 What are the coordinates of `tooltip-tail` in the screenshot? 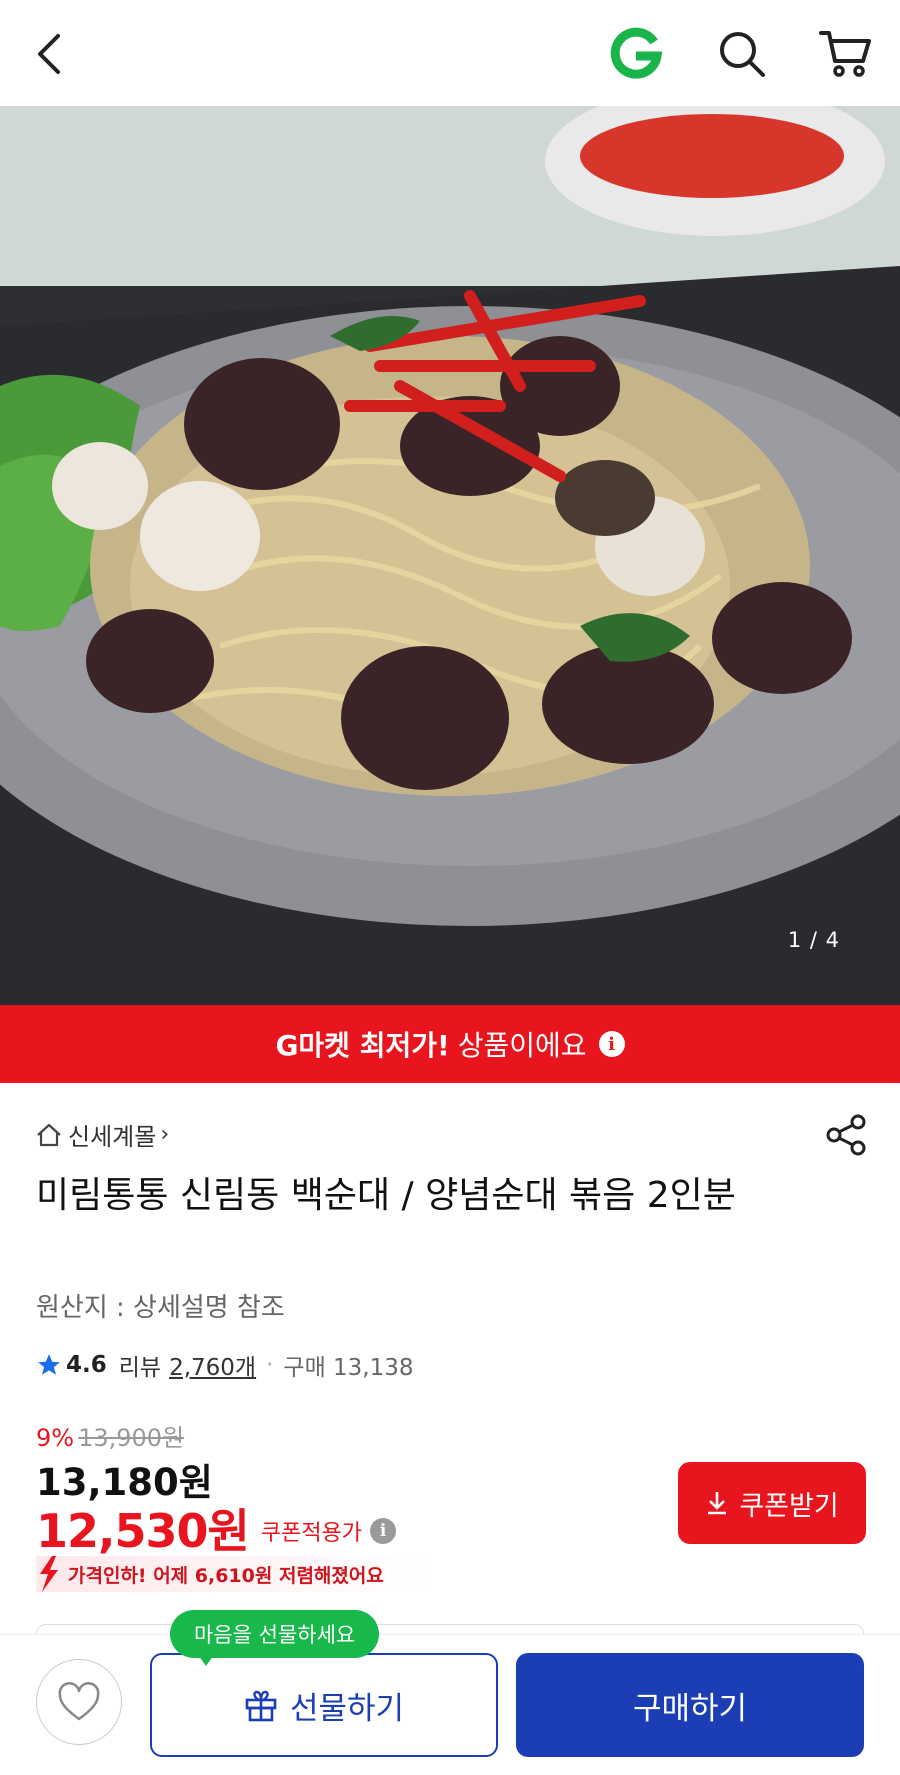 It's located at (206, 1659).